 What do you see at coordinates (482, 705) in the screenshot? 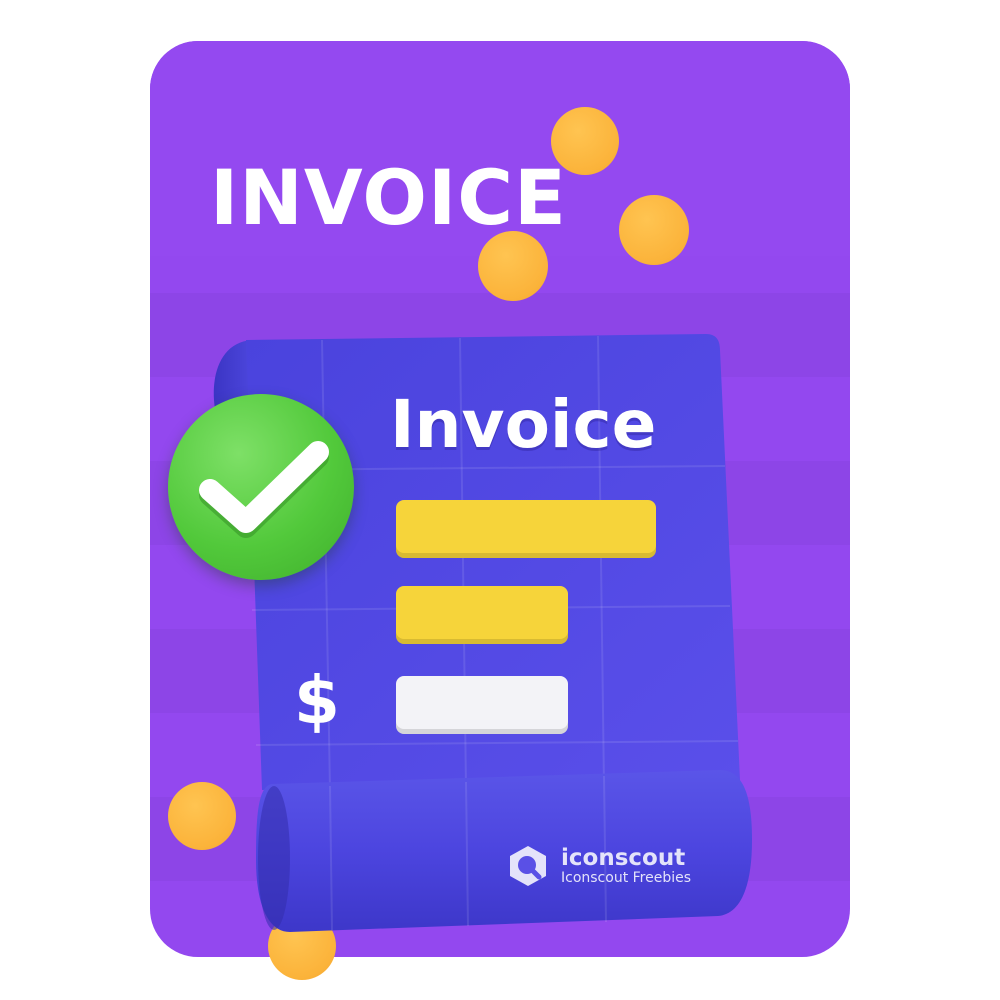
I see `amount-bar` at bounding box center [482, 705].